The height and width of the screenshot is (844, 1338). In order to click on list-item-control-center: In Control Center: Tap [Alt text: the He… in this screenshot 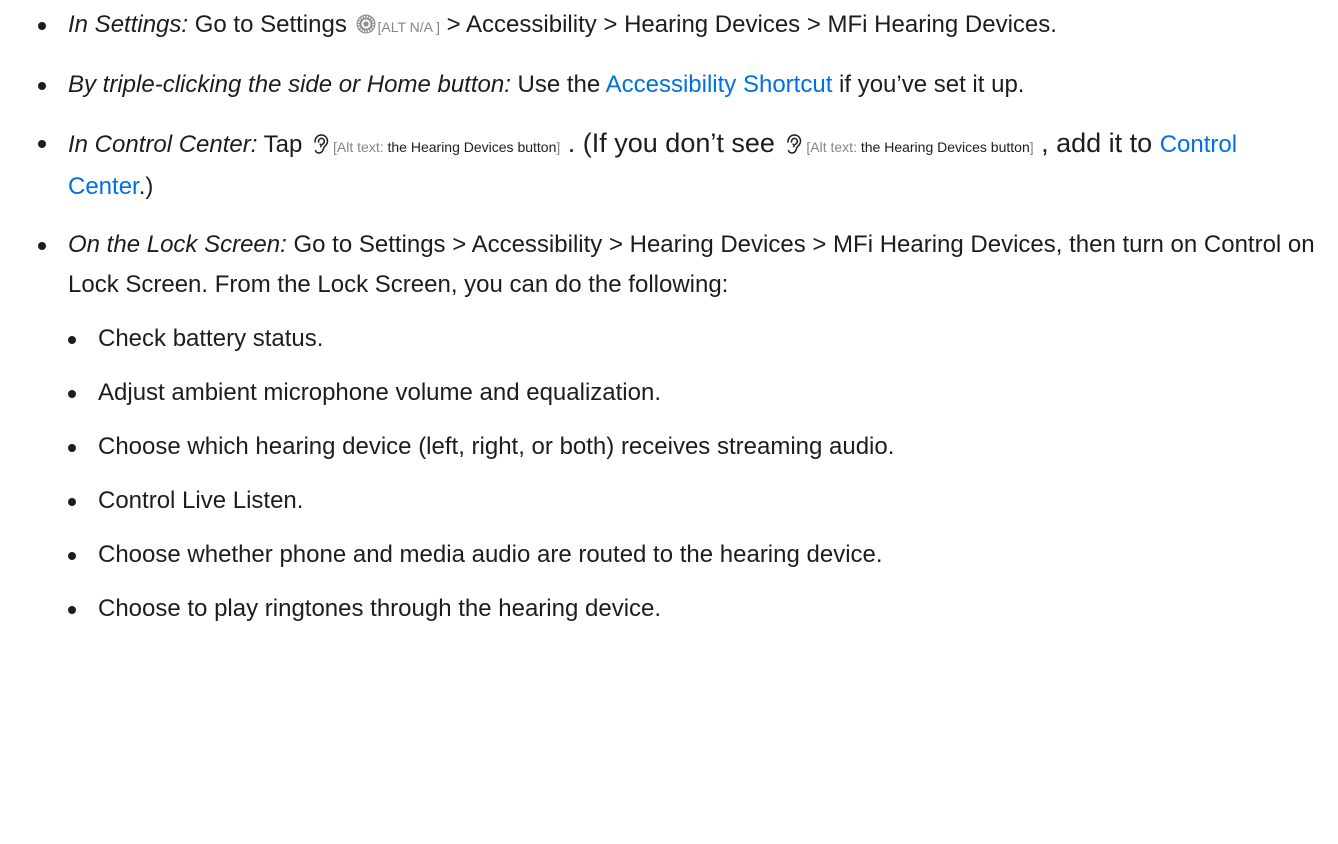, I will do `click(683, 165)`.